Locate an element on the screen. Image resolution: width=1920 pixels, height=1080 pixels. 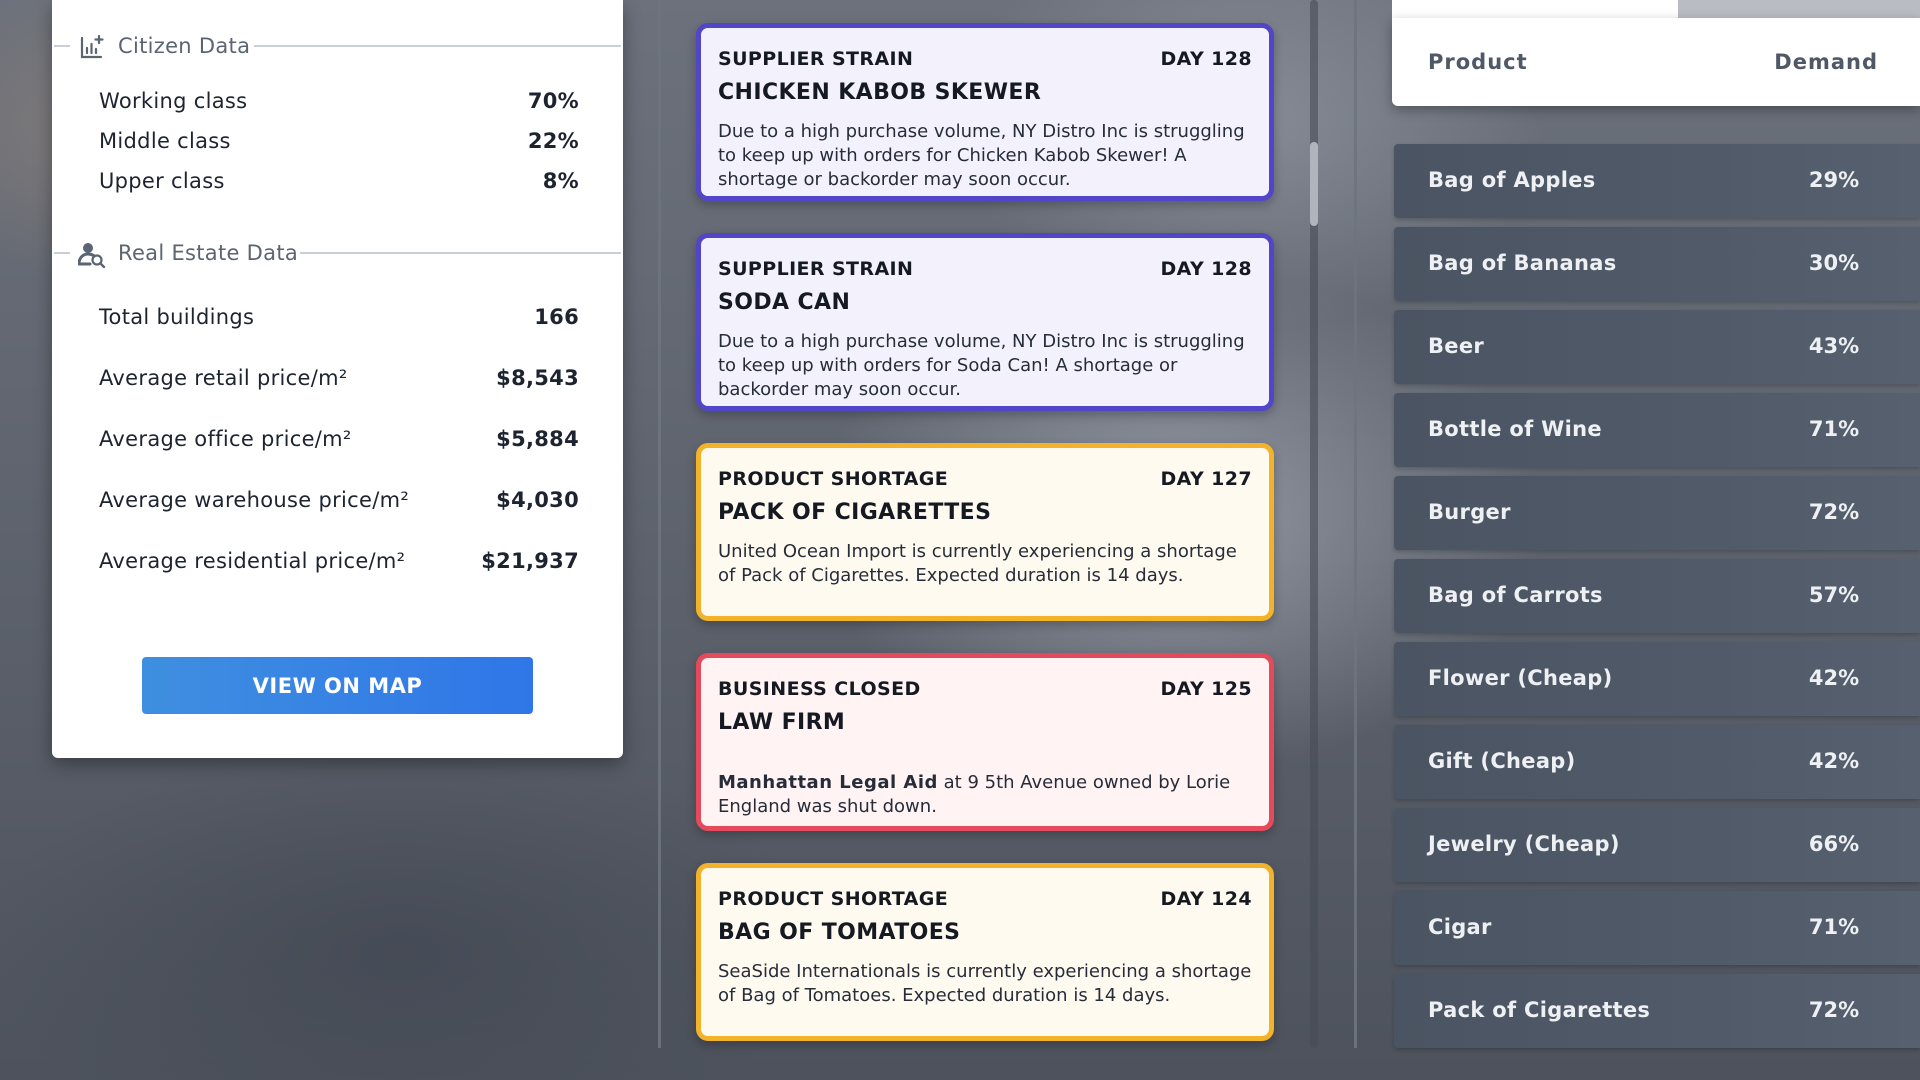
demand-value: 30% is located at coordinates (1834, 263).